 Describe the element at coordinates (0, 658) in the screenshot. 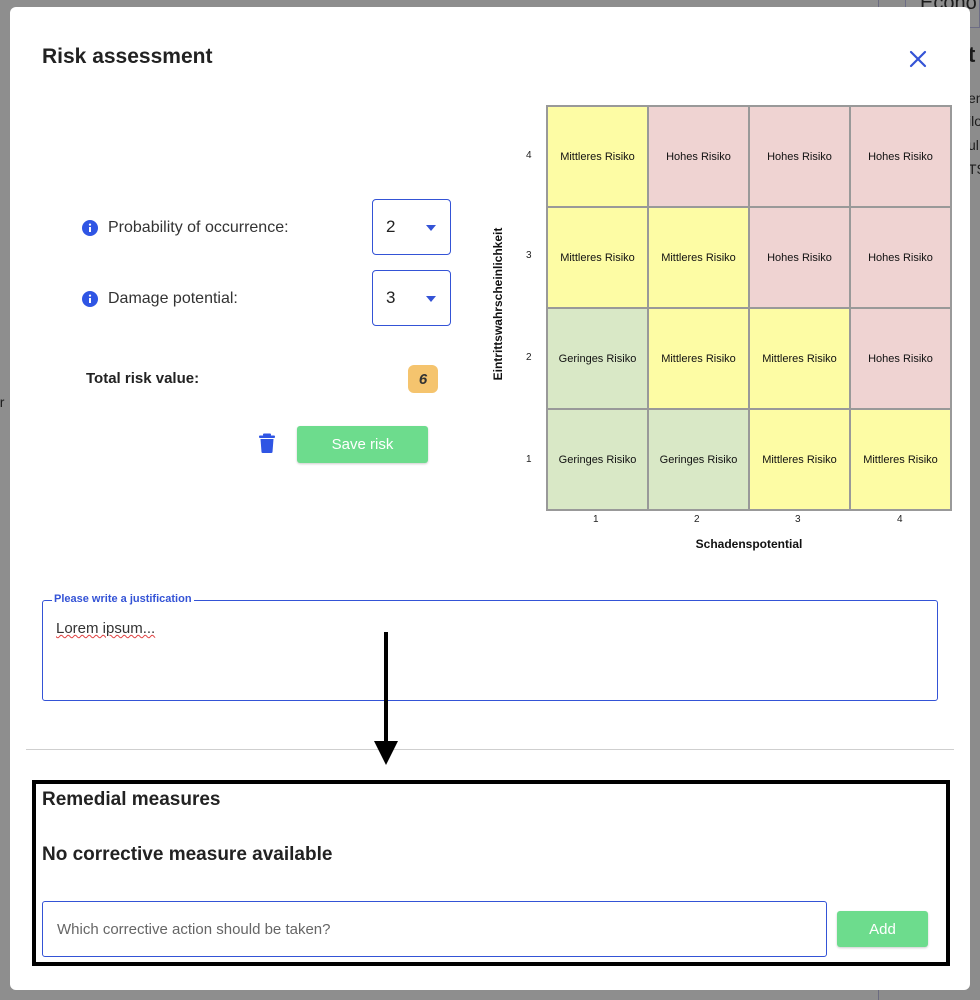

I see `background-text: gi` at that location.